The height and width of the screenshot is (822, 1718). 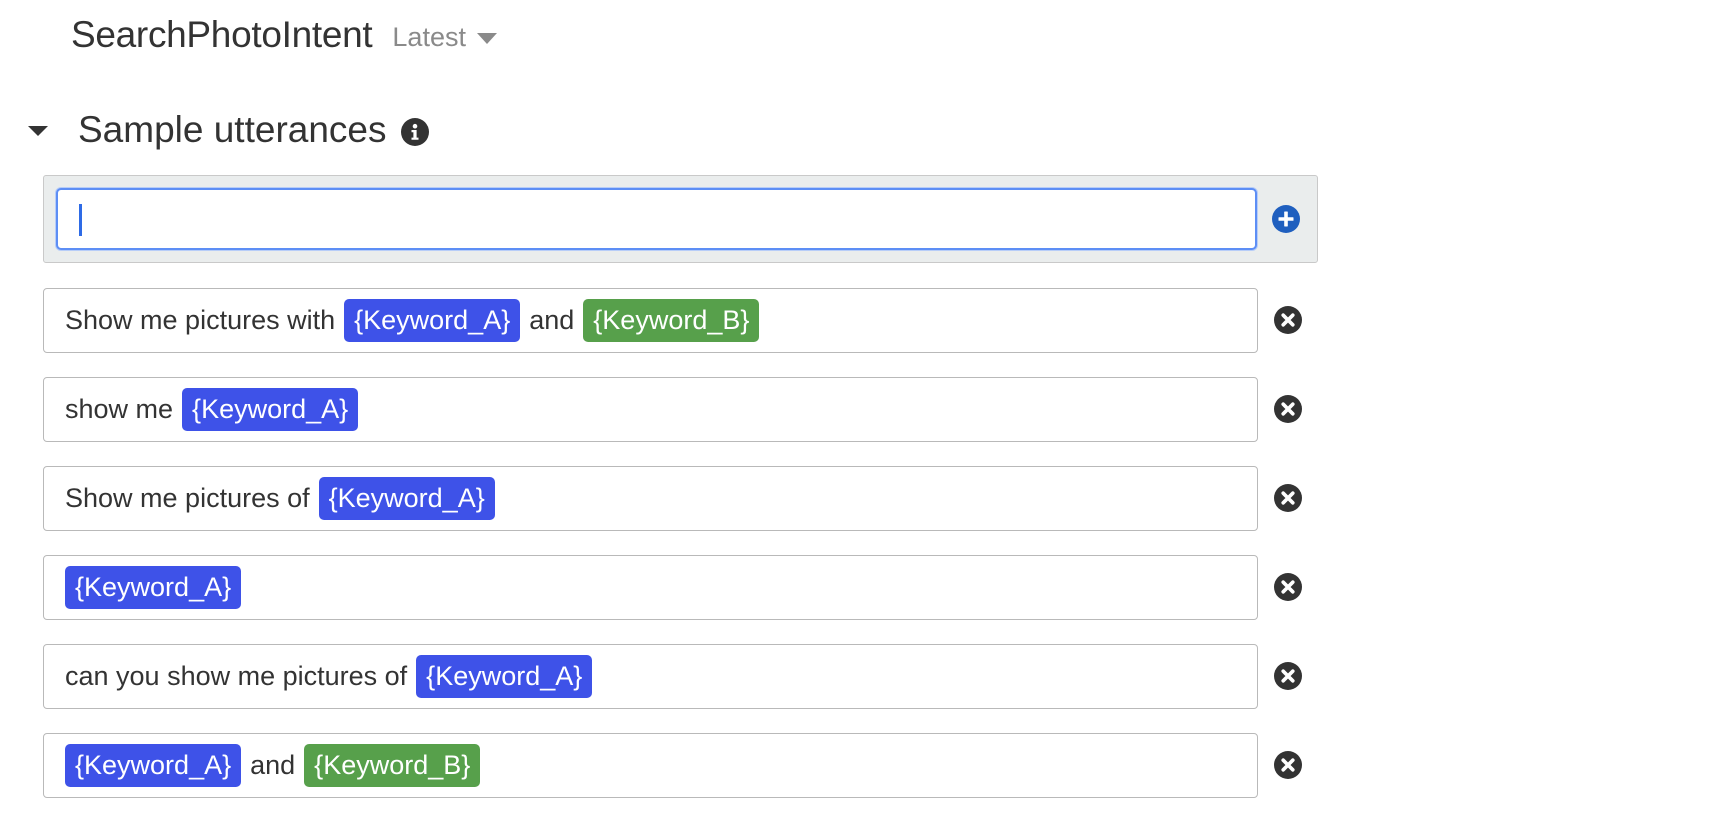 I want to click on version-dropdown: Latest, so click(x=444, y=37).